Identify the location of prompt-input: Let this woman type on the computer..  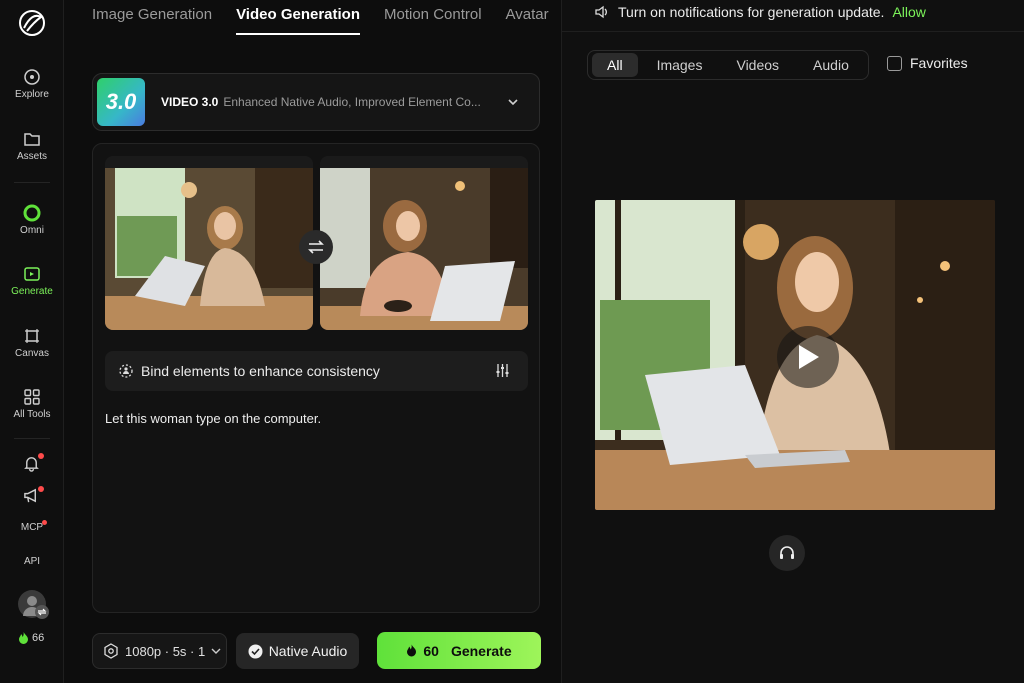
(315, 418).